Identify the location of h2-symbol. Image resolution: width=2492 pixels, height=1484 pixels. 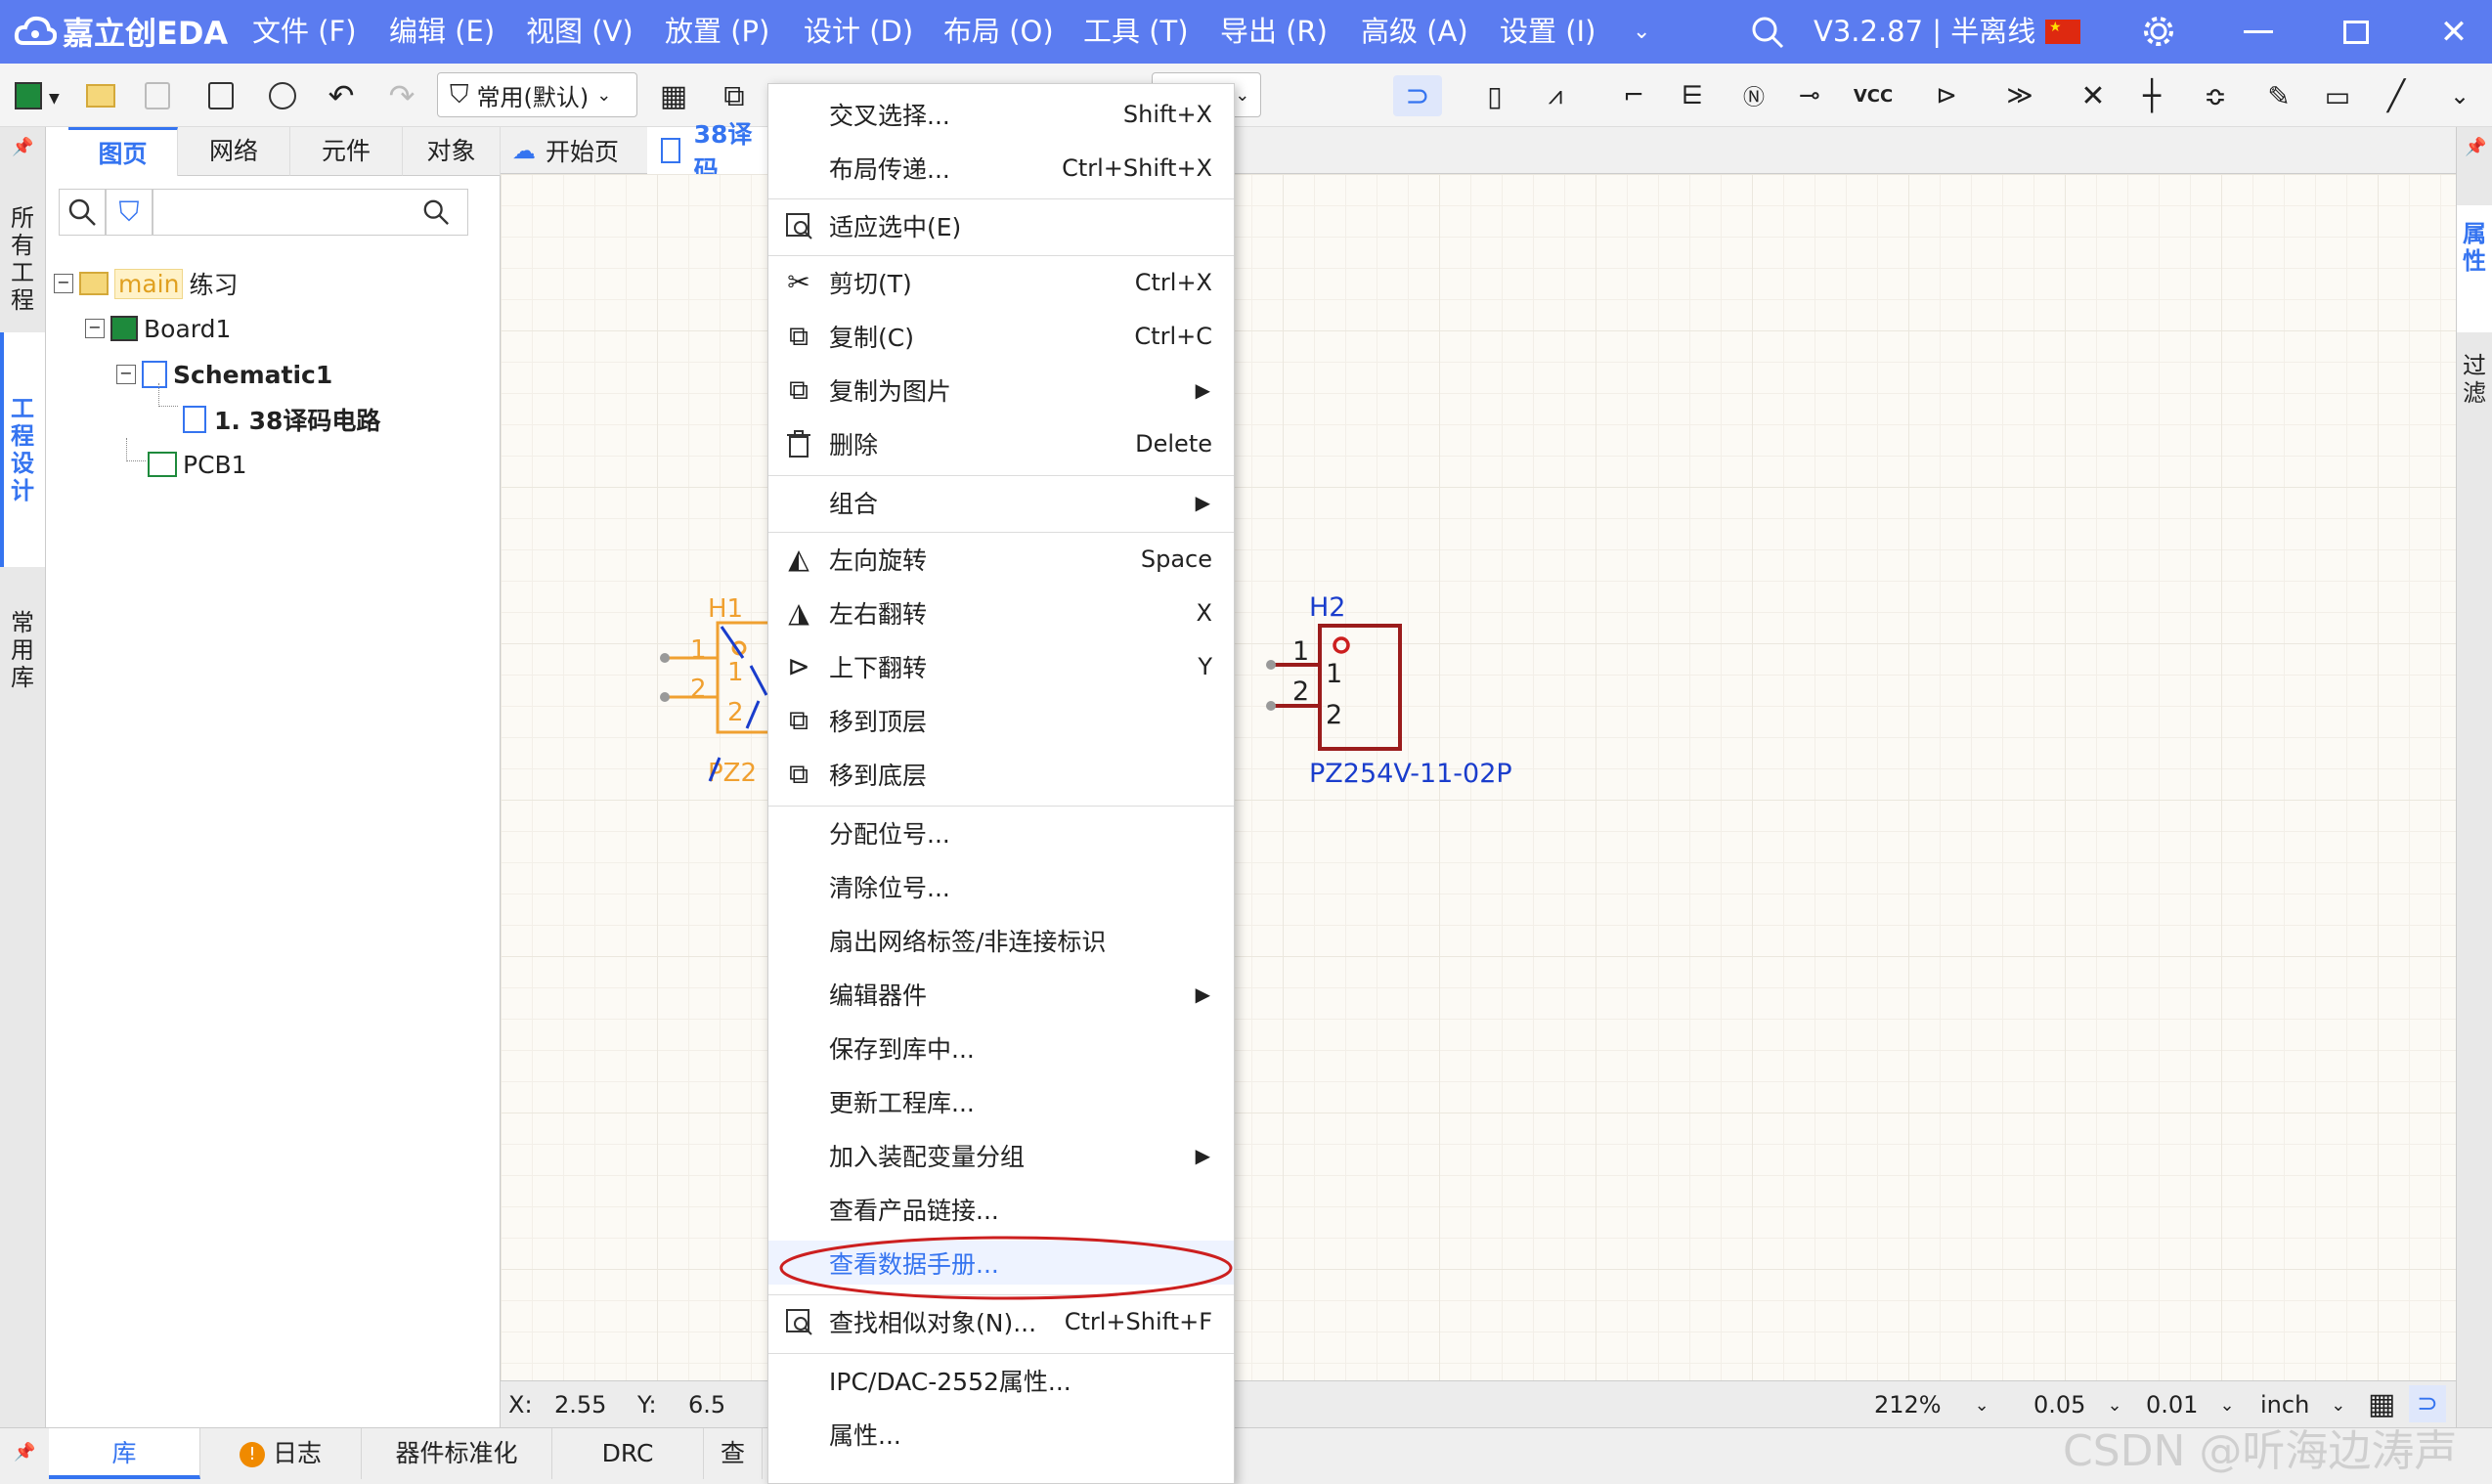
(1336, 692).